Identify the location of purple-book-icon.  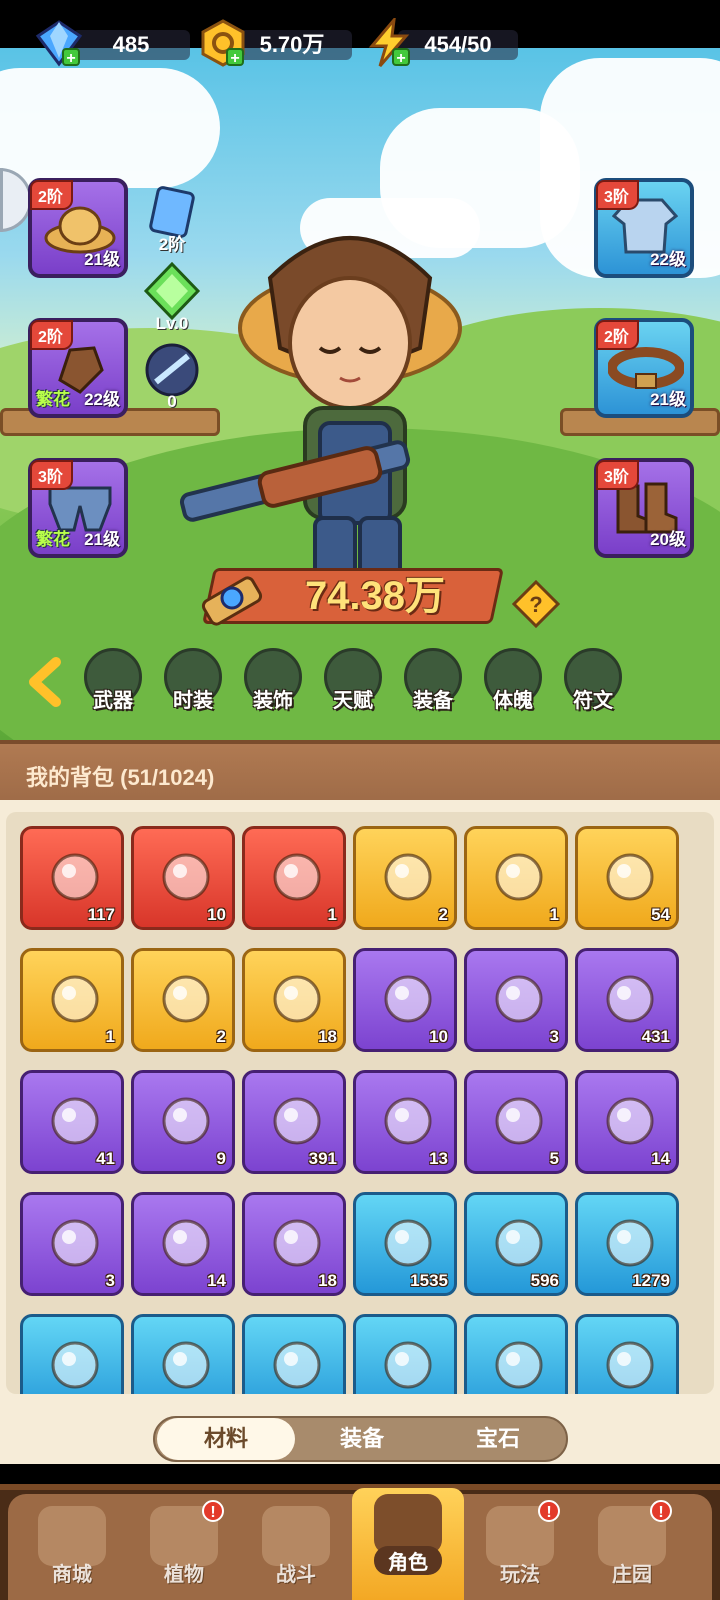
(297, 999).